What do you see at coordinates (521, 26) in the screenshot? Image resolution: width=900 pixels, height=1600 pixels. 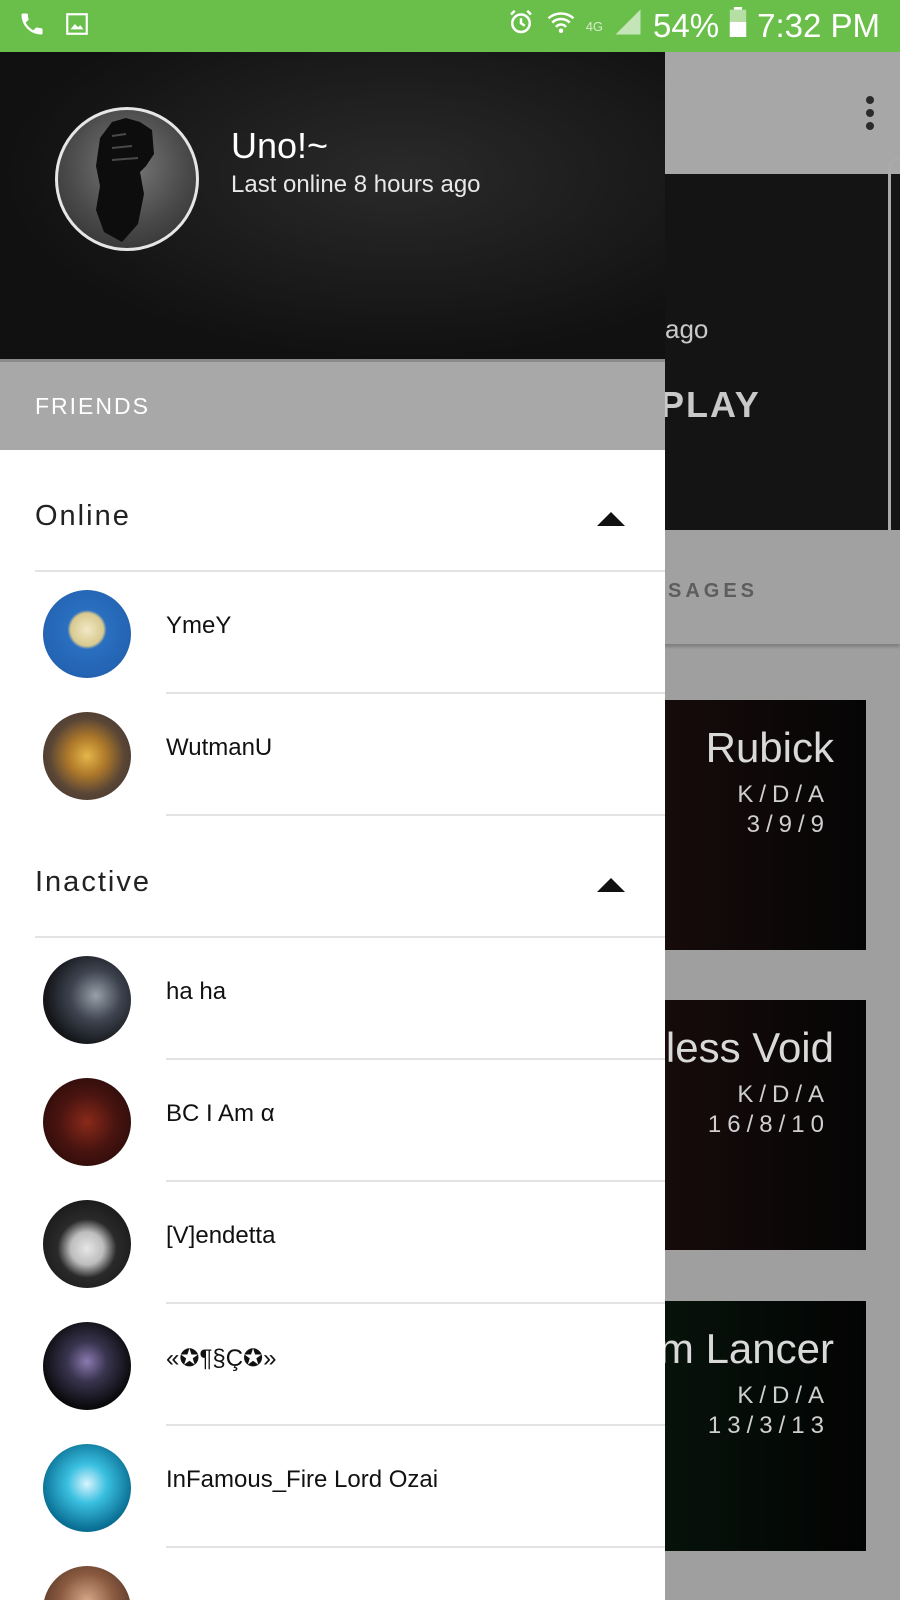 I see `alarm-icon` at bounding box center [521, 26].